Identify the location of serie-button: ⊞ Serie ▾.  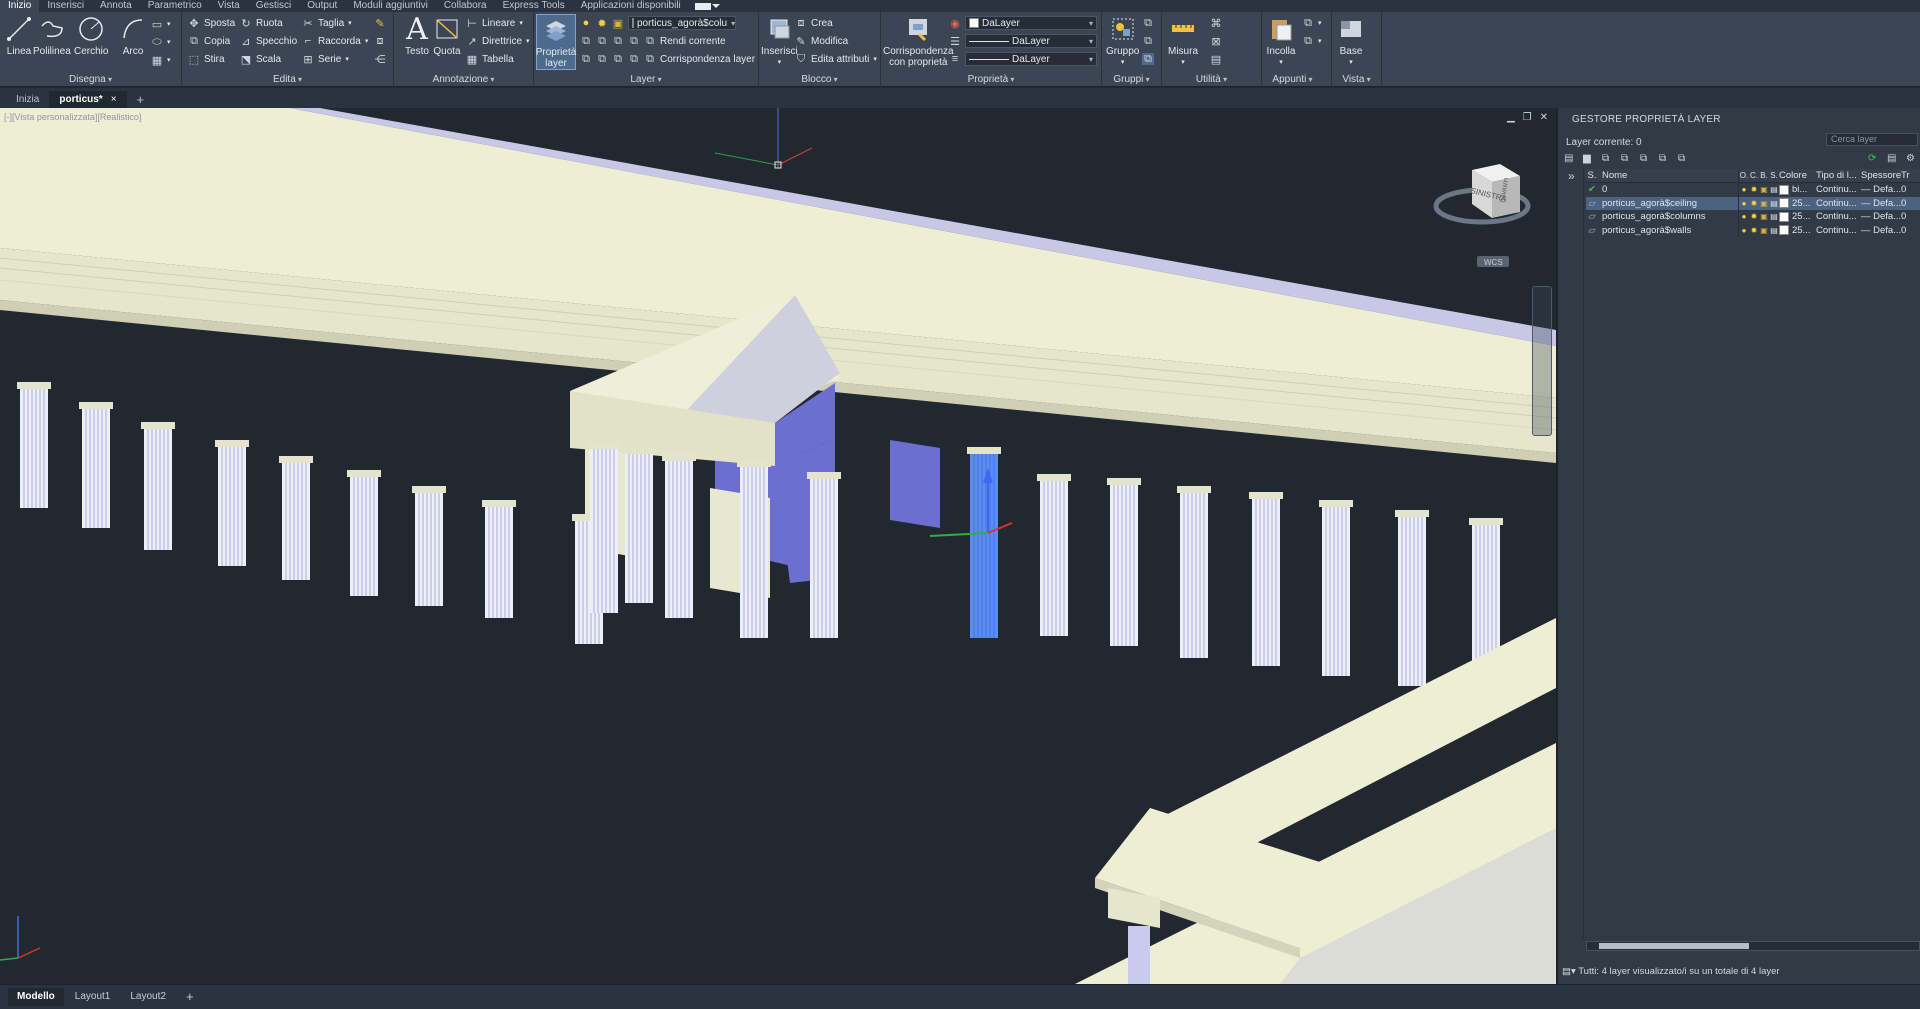
(325, 59).